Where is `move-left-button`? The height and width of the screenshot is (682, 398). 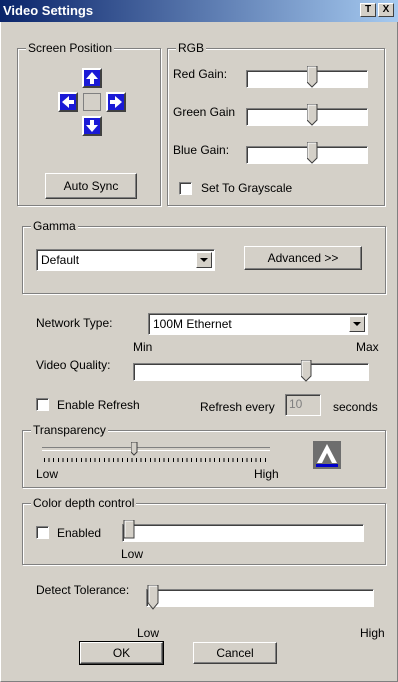
move-left-button is located at coordinates (68, 102).